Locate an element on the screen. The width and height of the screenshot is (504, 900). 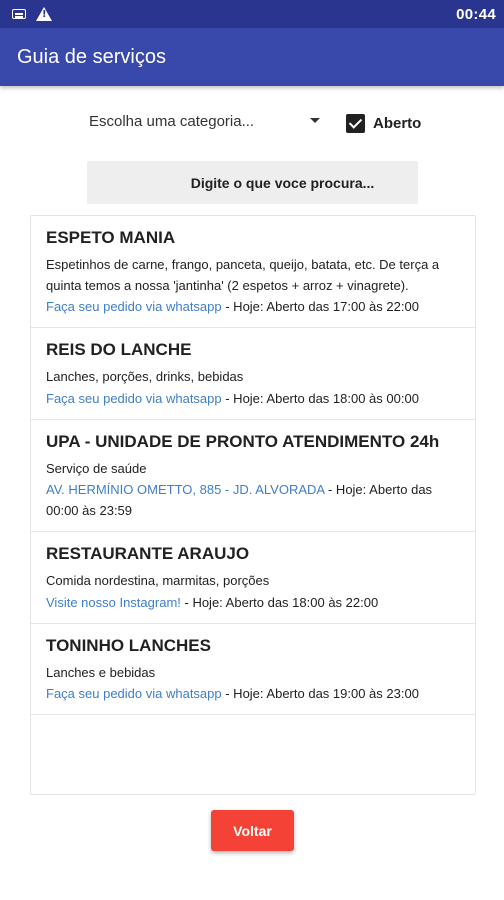
status-bar: 00:44 is located at coordinates (252, 14).